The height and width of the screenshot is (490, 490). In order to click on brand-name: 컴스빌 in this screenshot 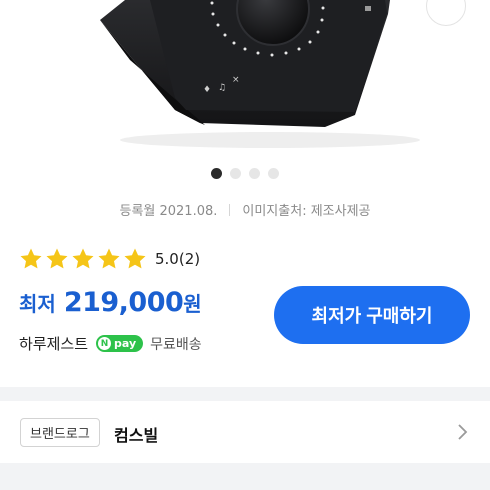, I will do `click(136, 435)`.